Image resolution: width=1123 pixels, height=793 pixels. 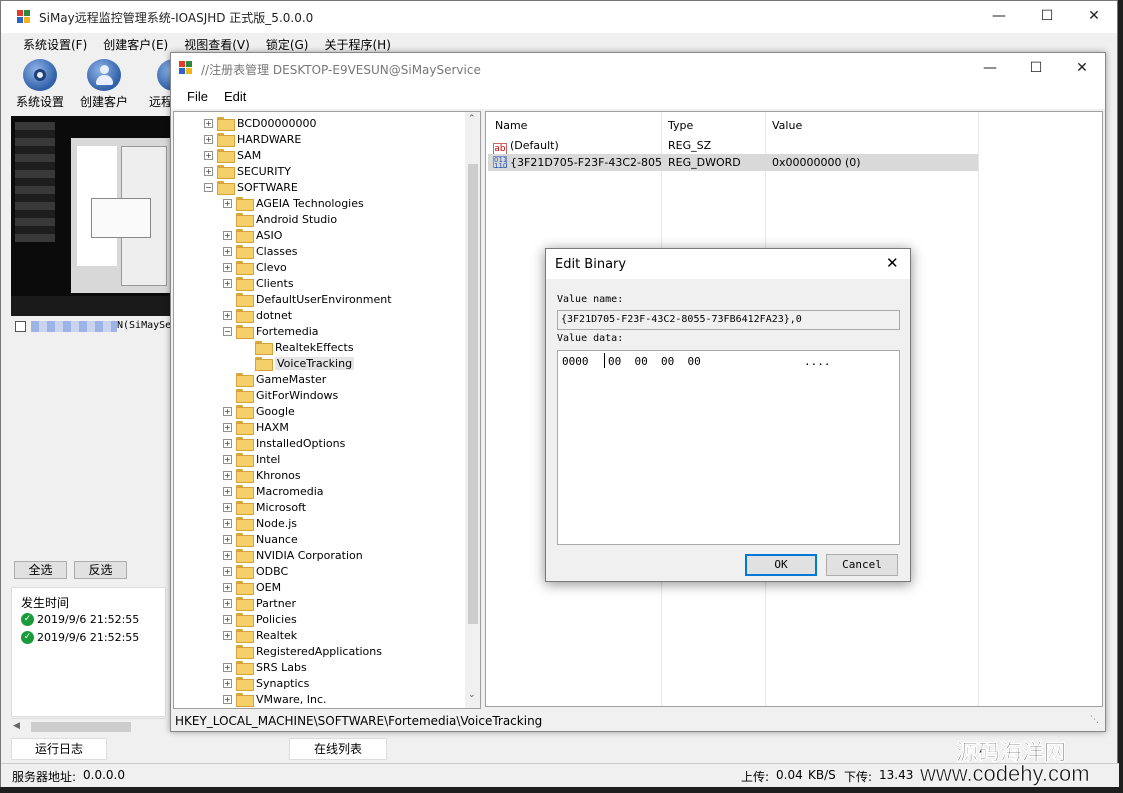 What do you see at coordinates (302, 651) in the screenshot?
I see `tree-node: RegisteredApplications` at bounding box center [302, 651].